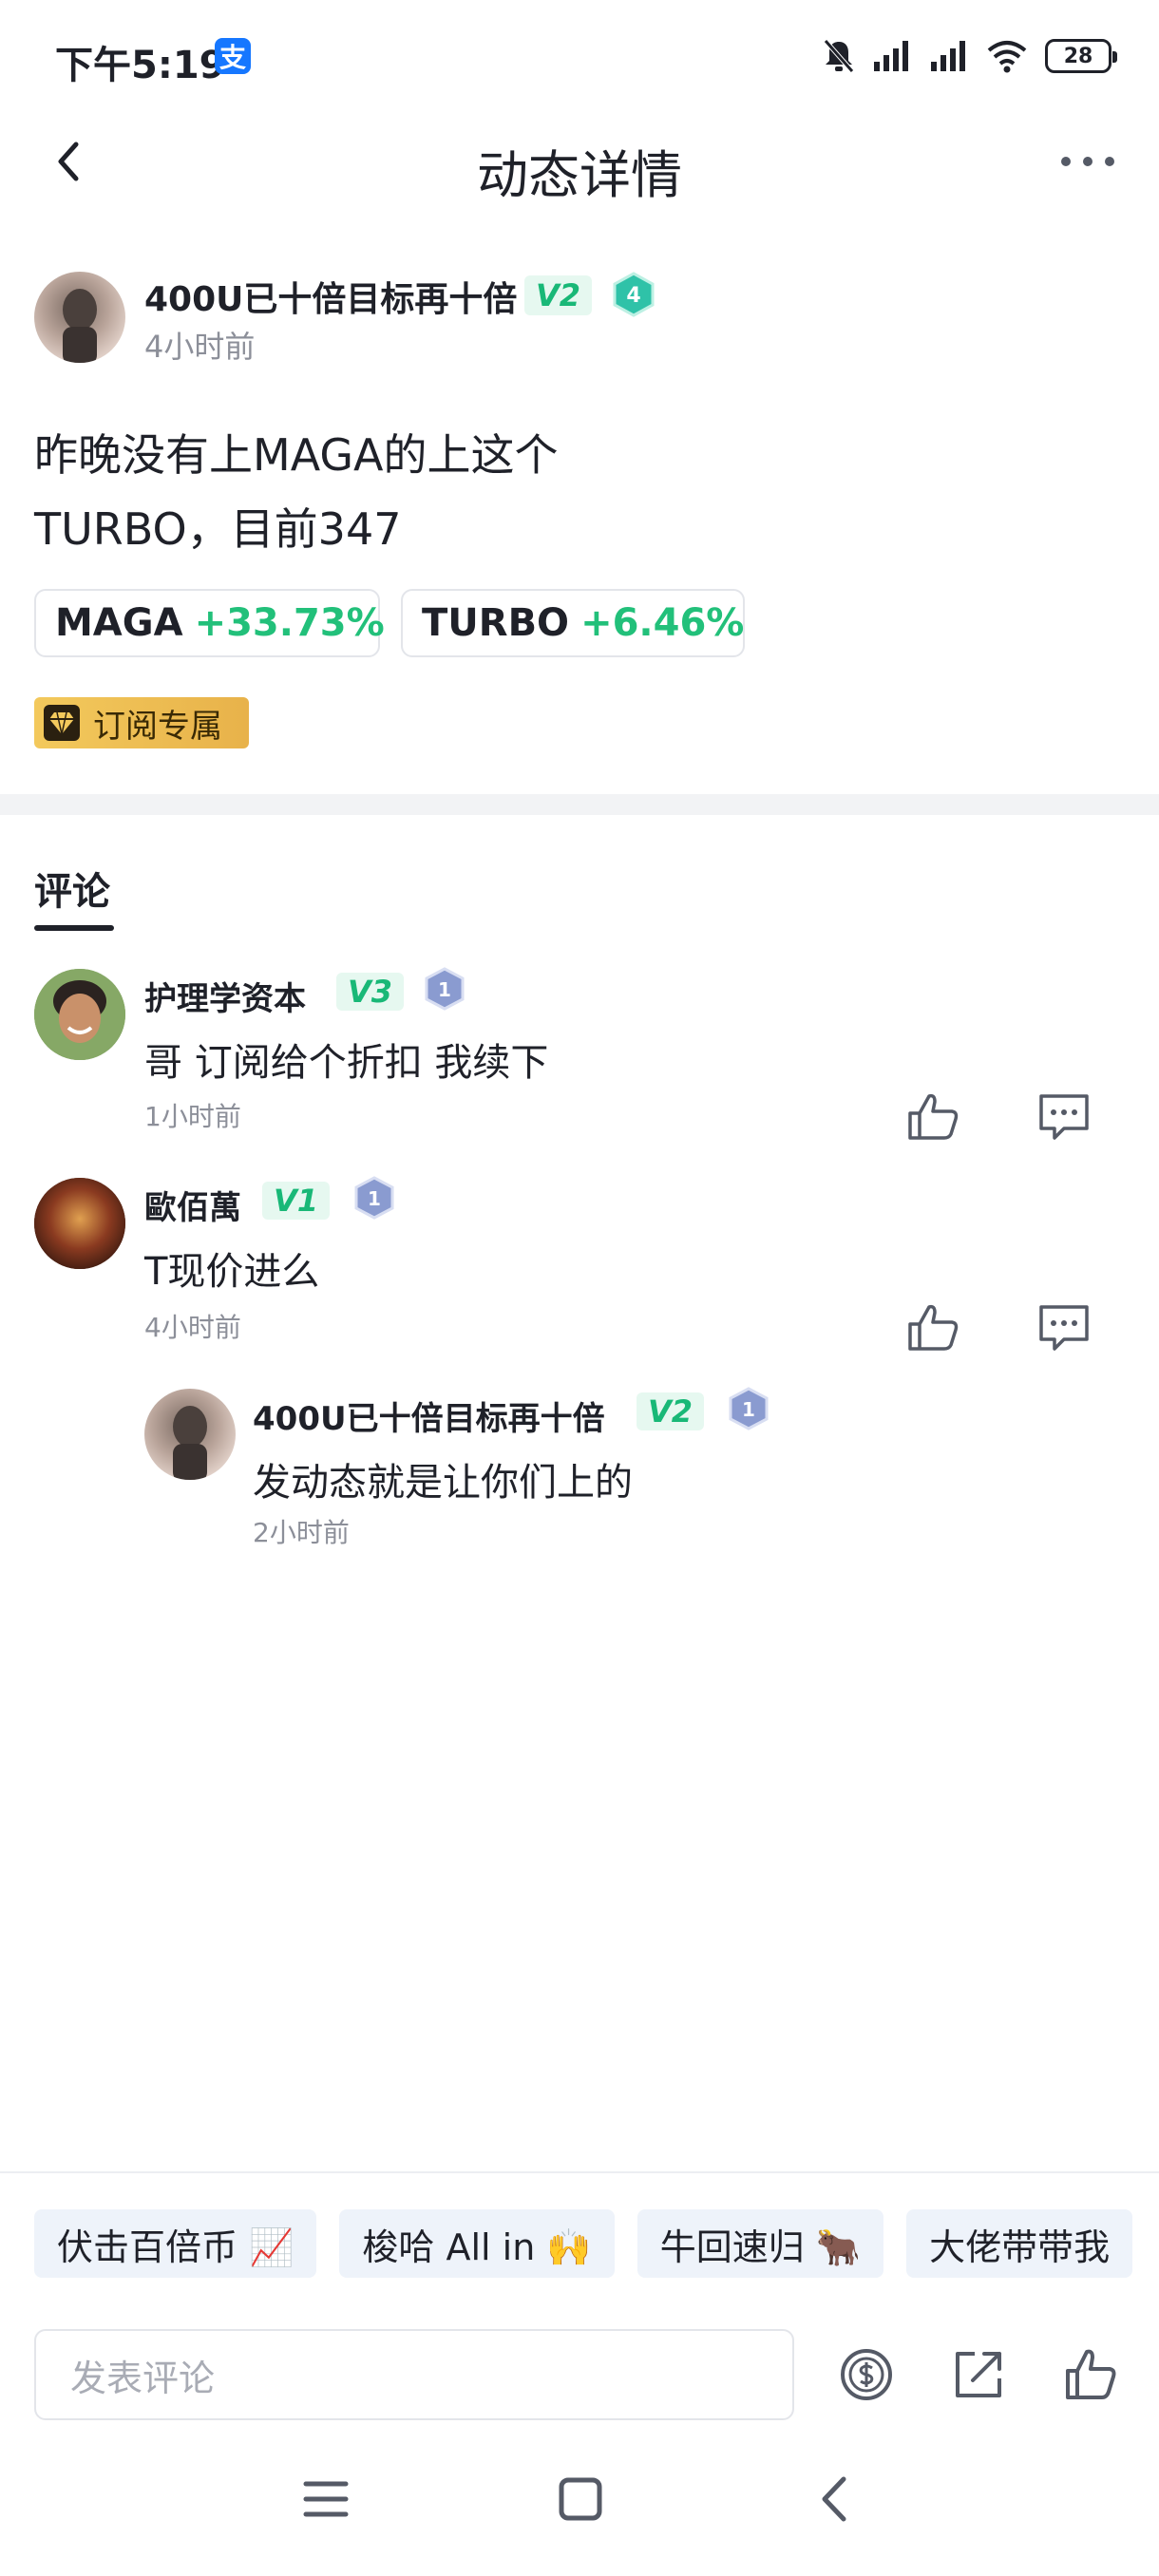 This screenshot has height=2576, width=1159. What do you see at coordinates (1019, 2243) in the screenshot?
I see `quick-reply-chip: 大佬带带我` at bounding box center [1019, 2243].